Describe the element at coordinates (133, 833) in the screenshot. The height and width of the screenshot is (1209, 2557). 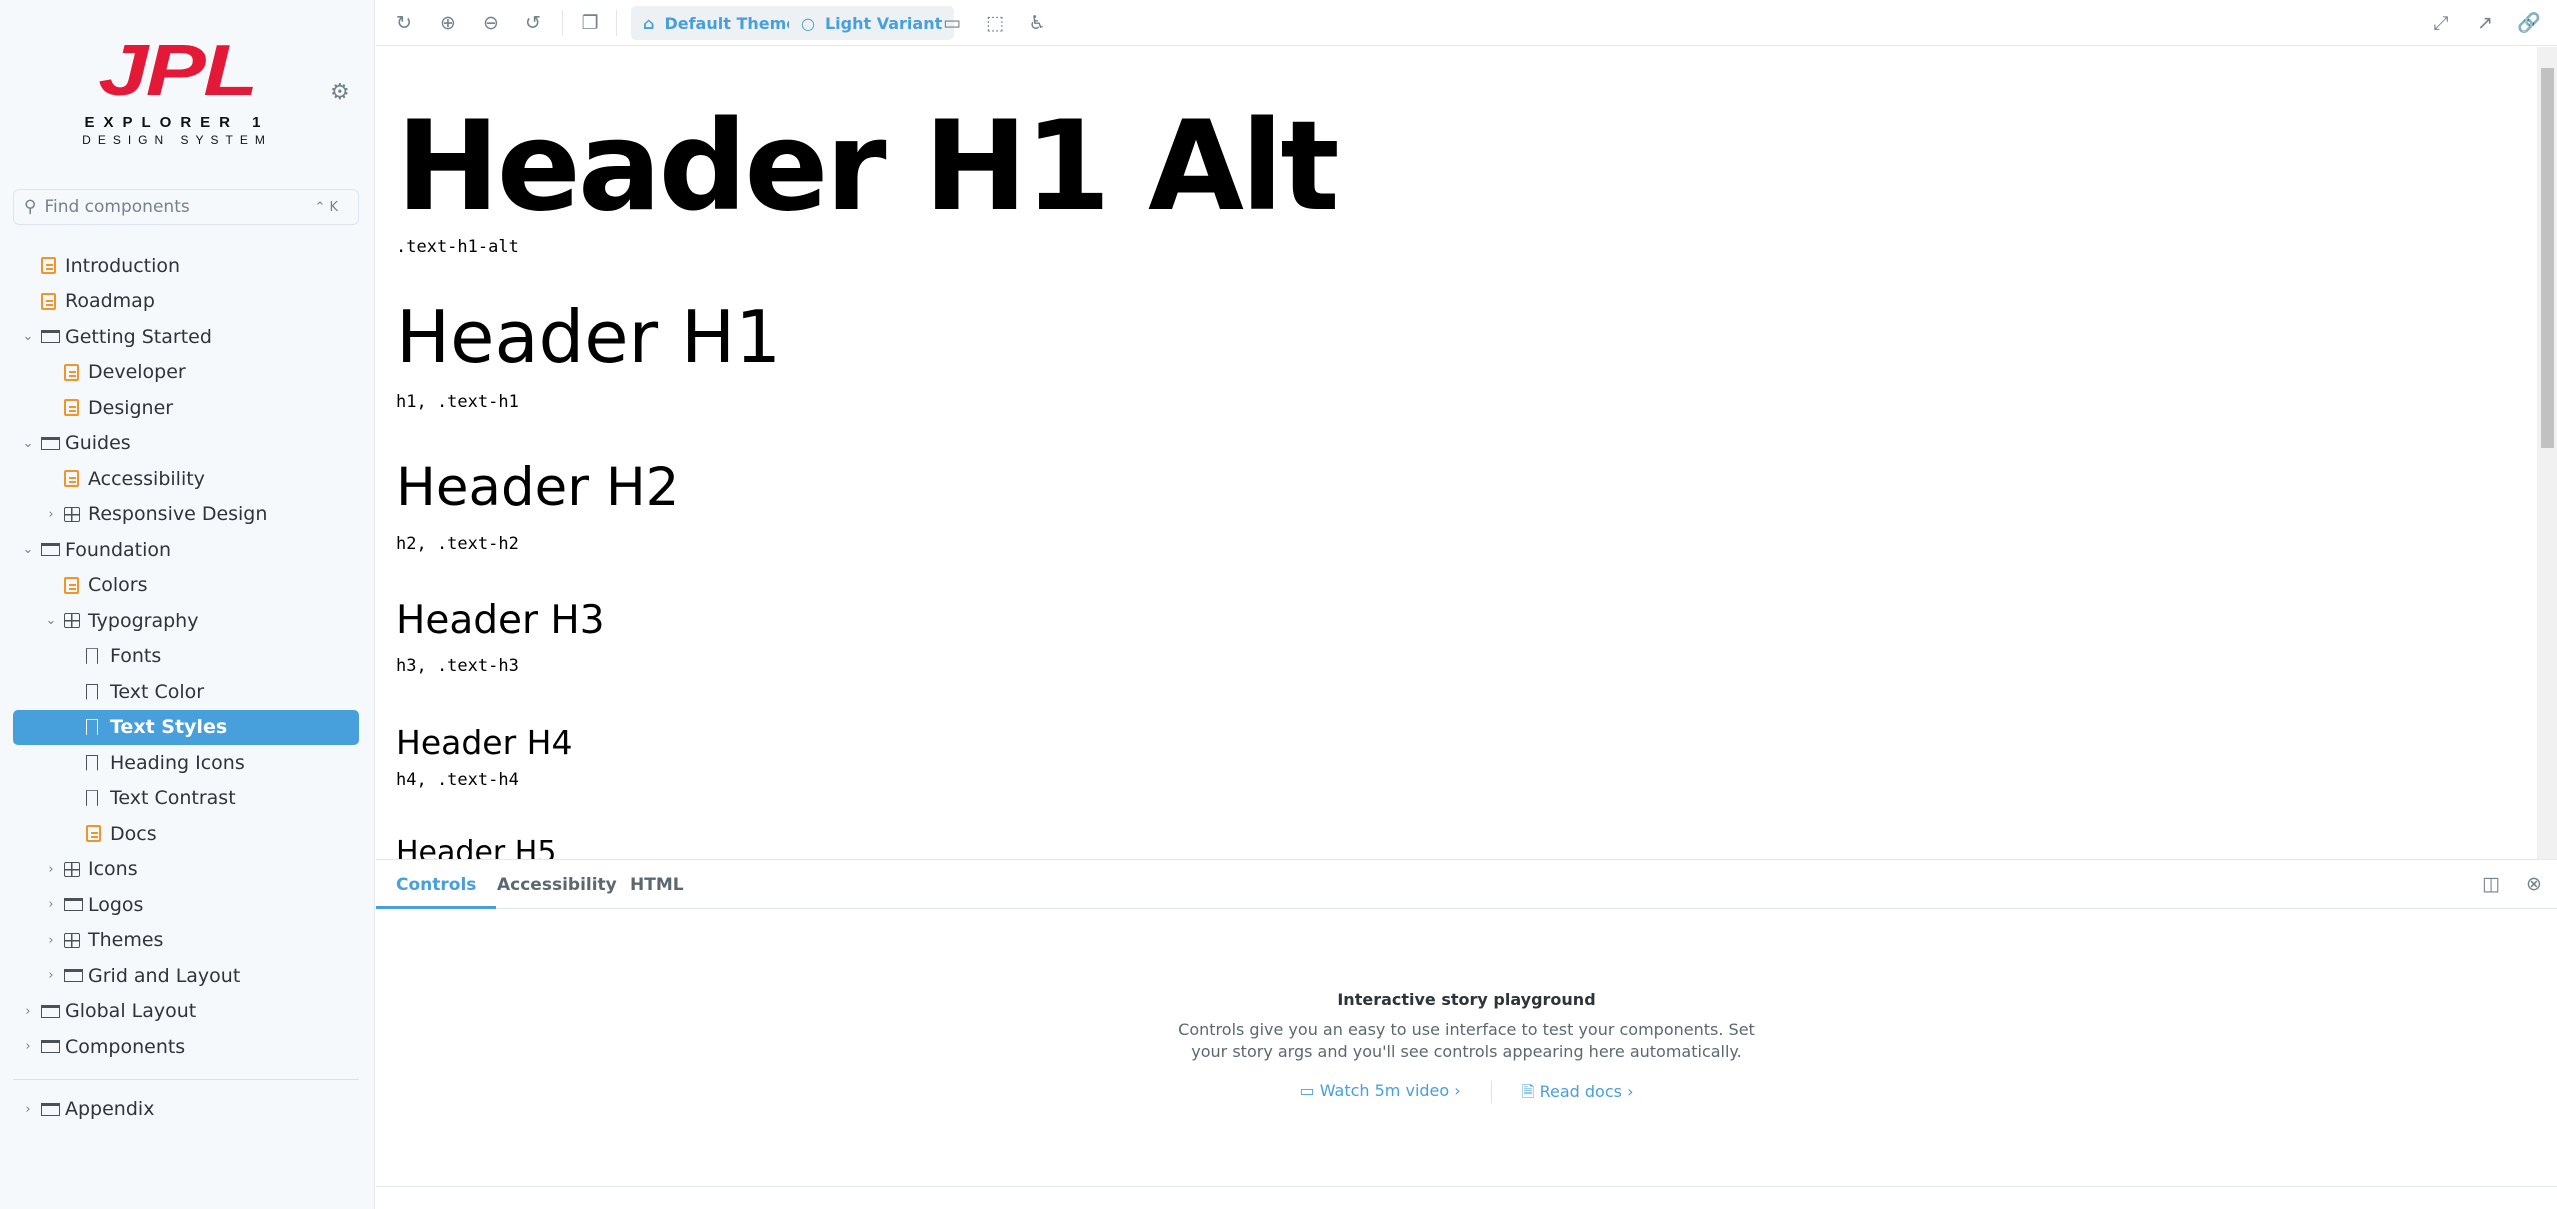
I see `sidebar-item-label: Docs` at that location.